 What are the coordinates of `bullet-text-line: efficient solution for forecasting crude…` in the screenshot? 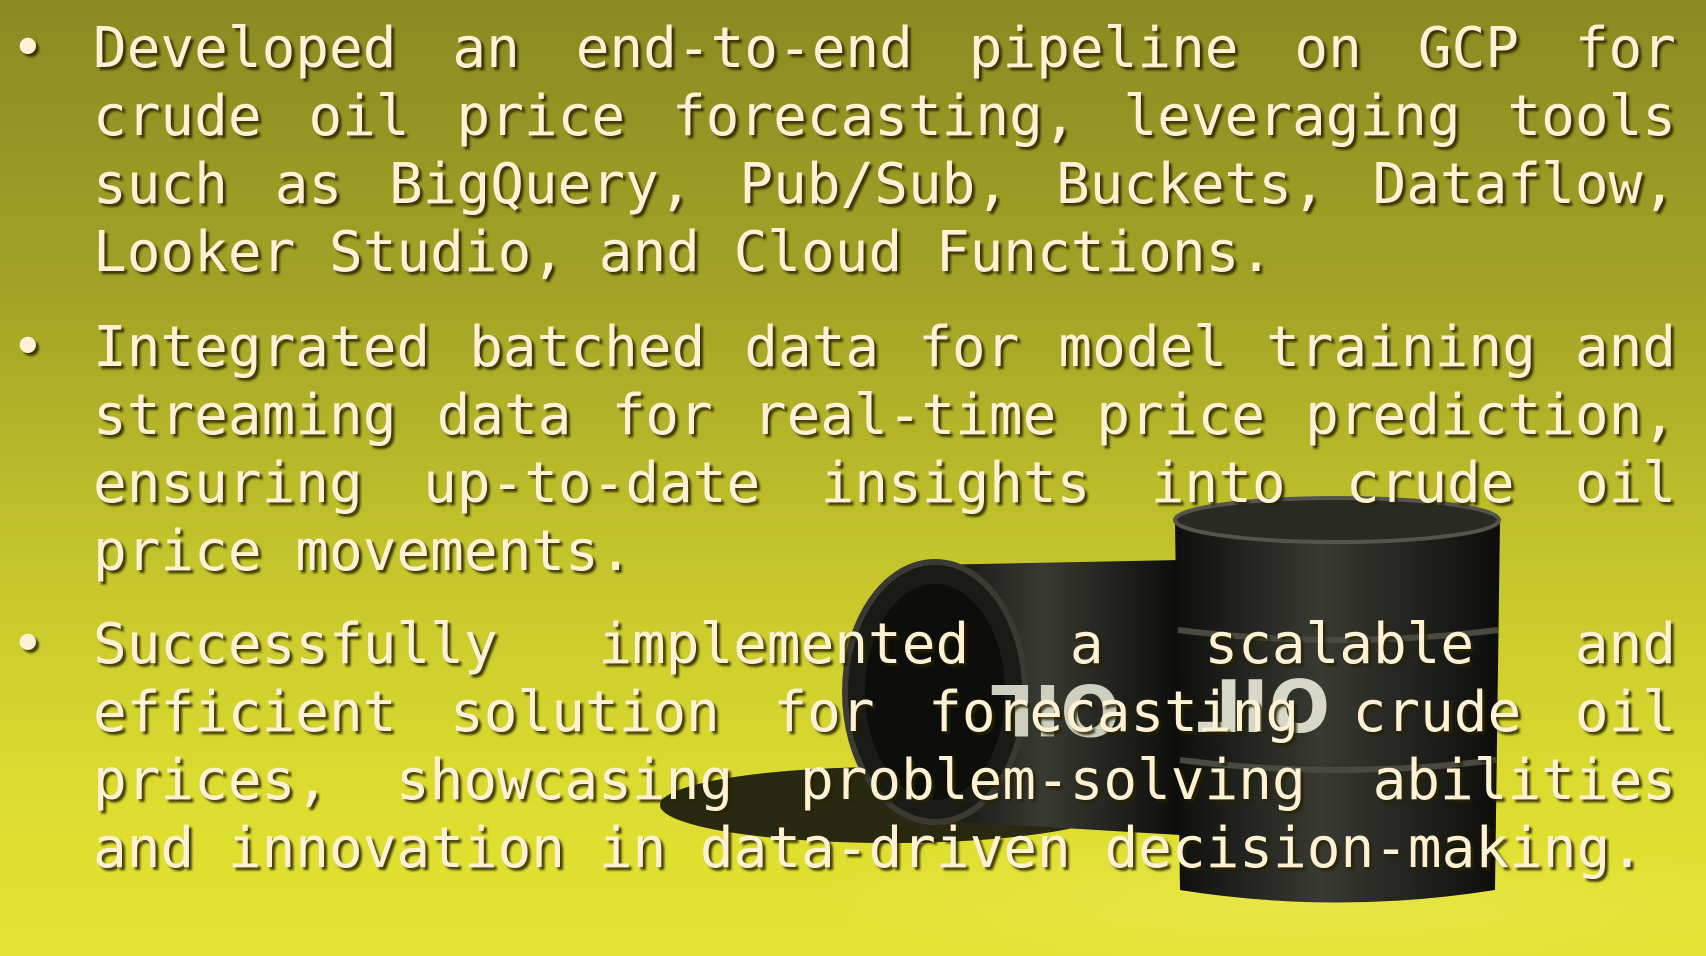 It's located at (884, 712).